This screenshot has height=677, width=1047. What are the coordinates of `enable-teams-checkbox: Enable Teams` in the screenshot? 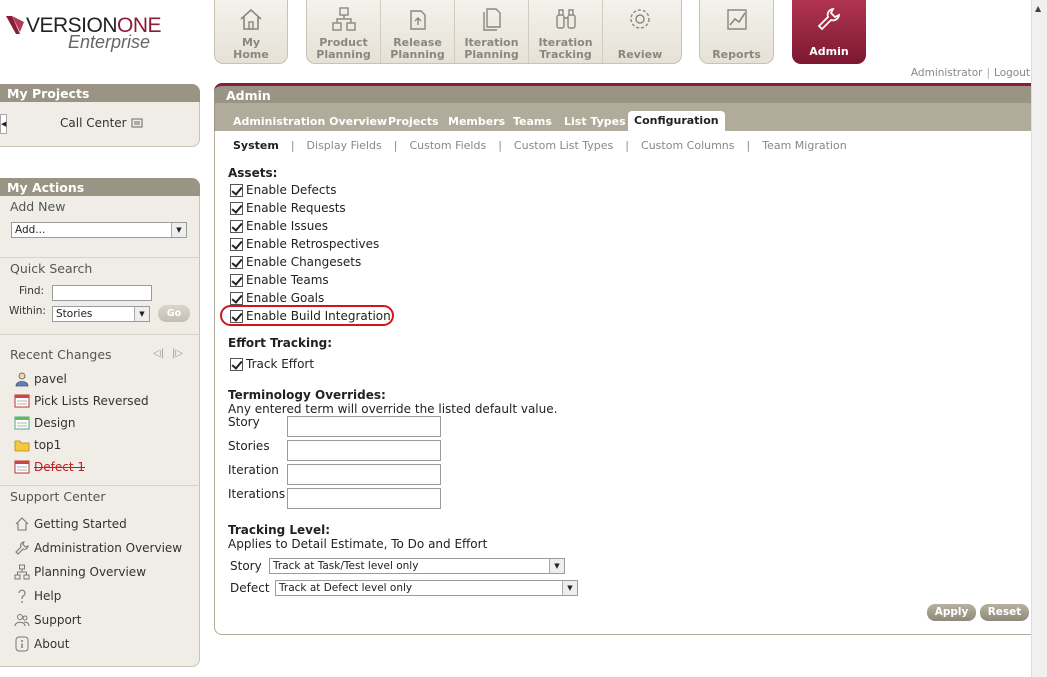 It's located at (279, 280).